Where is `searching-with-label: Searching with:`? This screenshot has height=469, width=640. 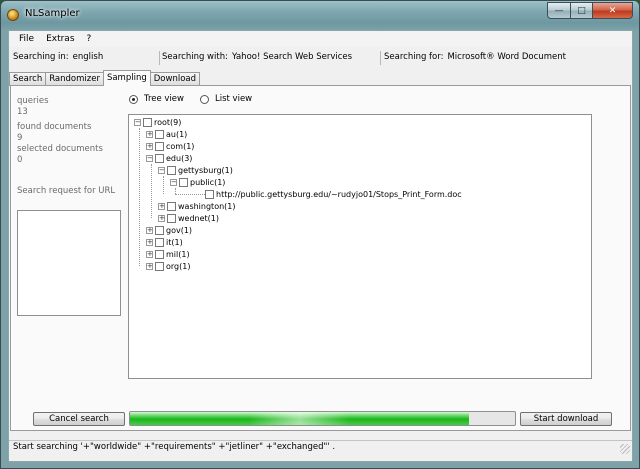
searching-with-label: Searching with: is located at coordinates (195, 57).